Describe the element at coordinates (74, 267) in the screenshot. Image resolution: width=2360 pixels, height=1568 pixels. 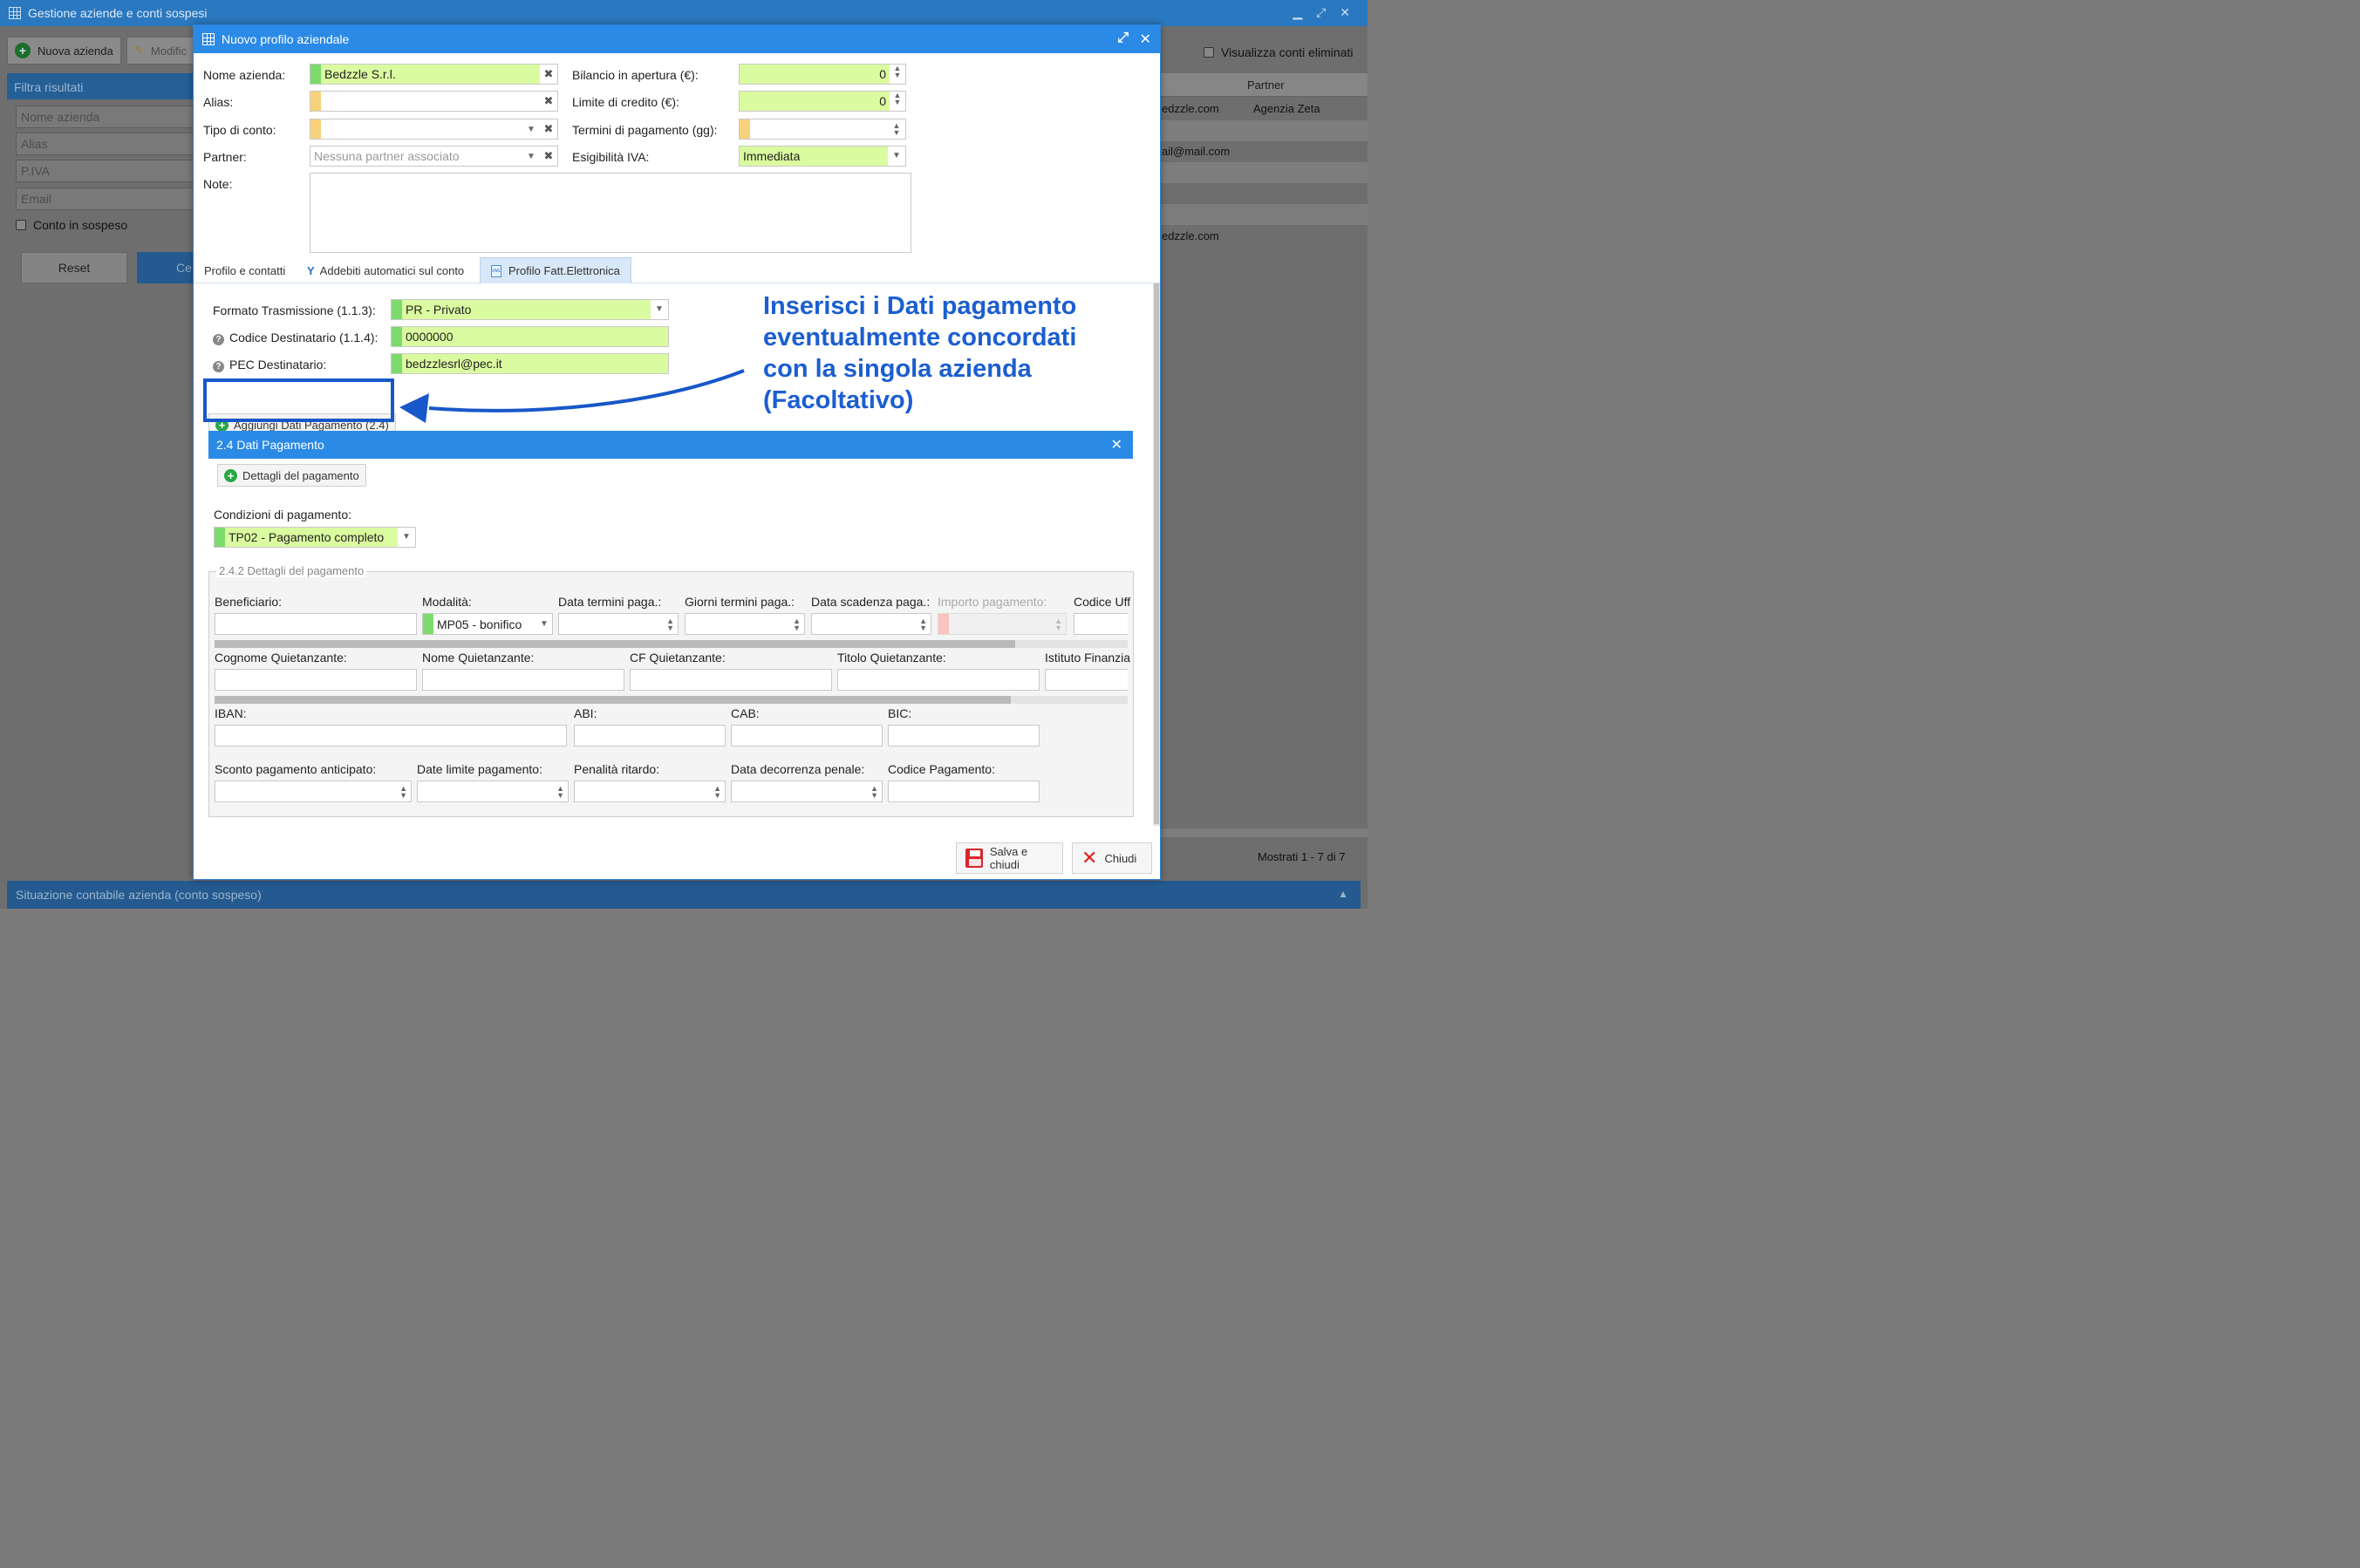
I see `reset-button: Reset` at that location.